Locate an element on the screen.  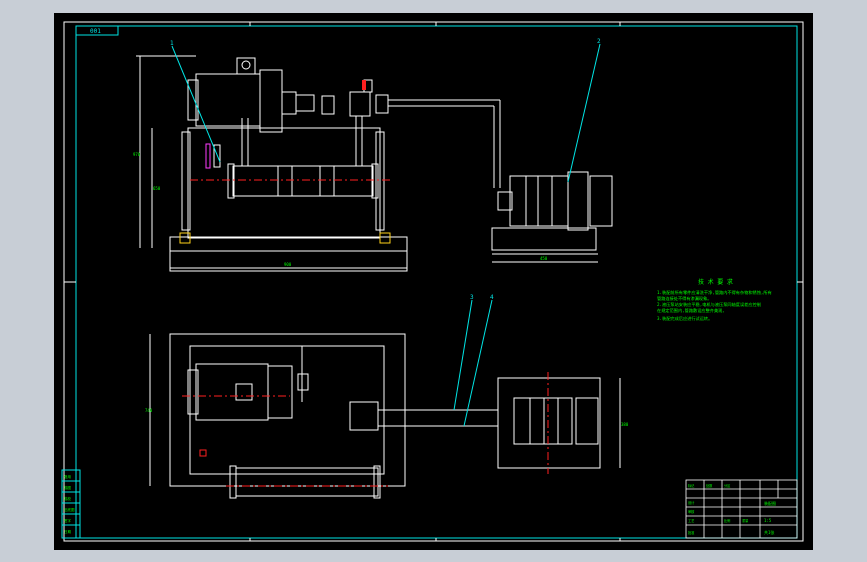
tech-req-line: 在规定范围内,管路敷设应整齐美观, is located at coordinates (691, 310).